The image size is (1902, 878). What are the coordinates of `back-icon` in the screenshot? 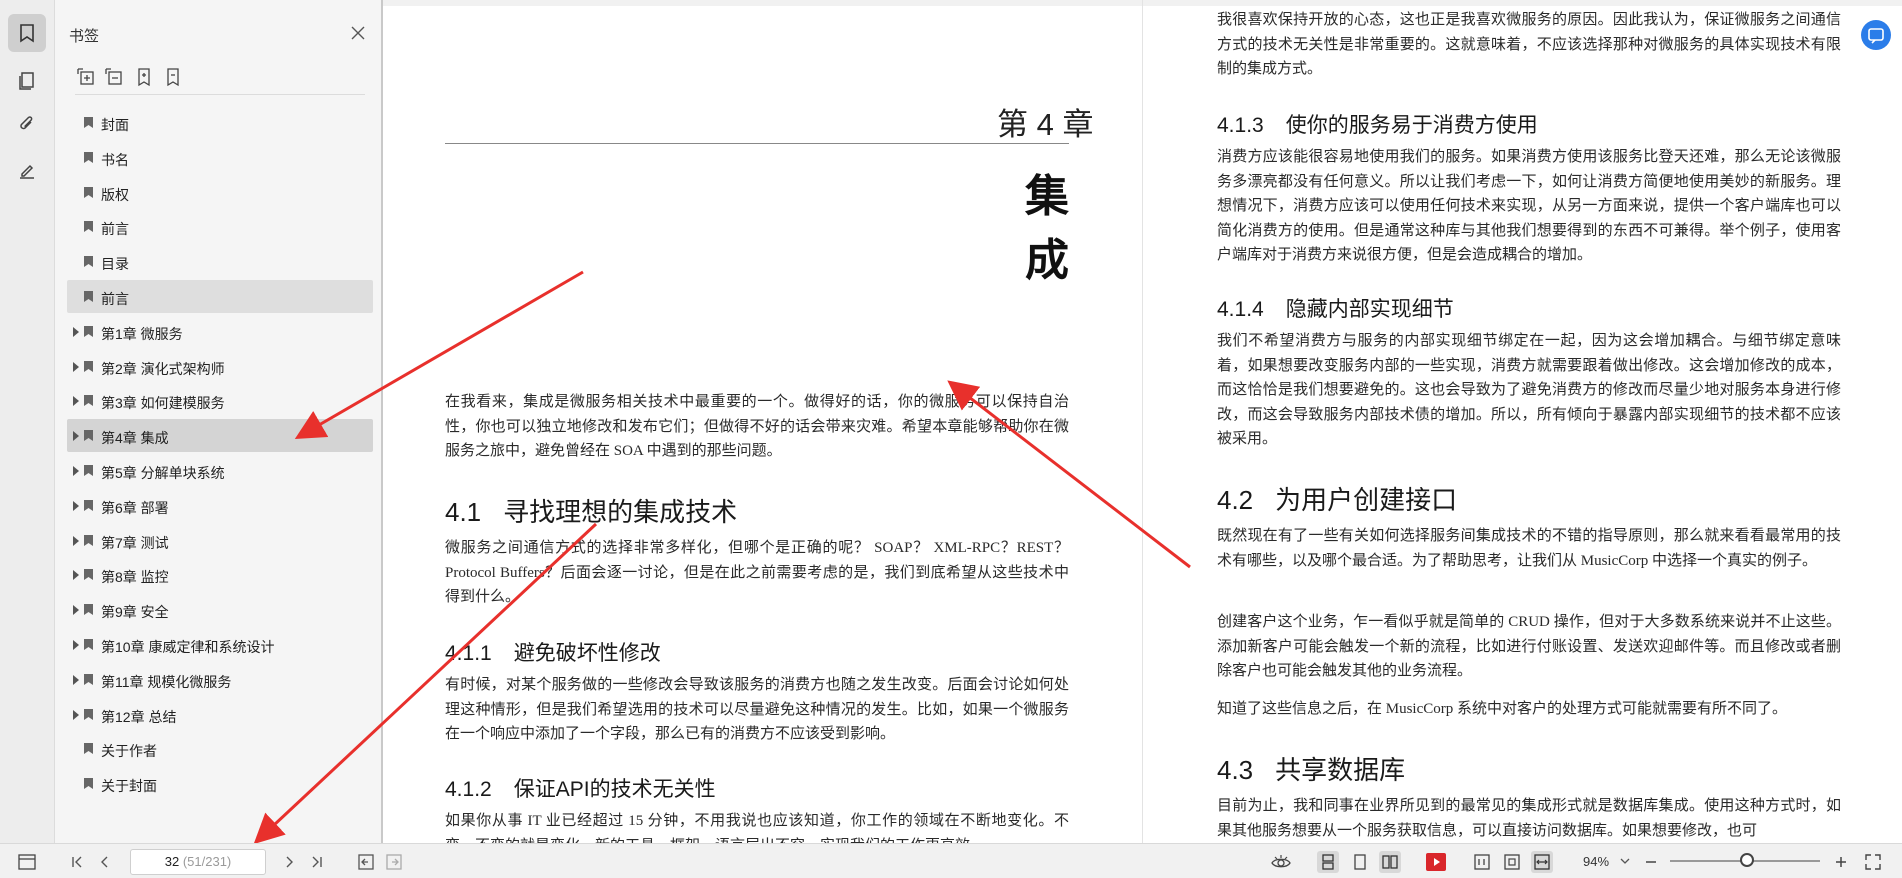 It's located at (366, 862).